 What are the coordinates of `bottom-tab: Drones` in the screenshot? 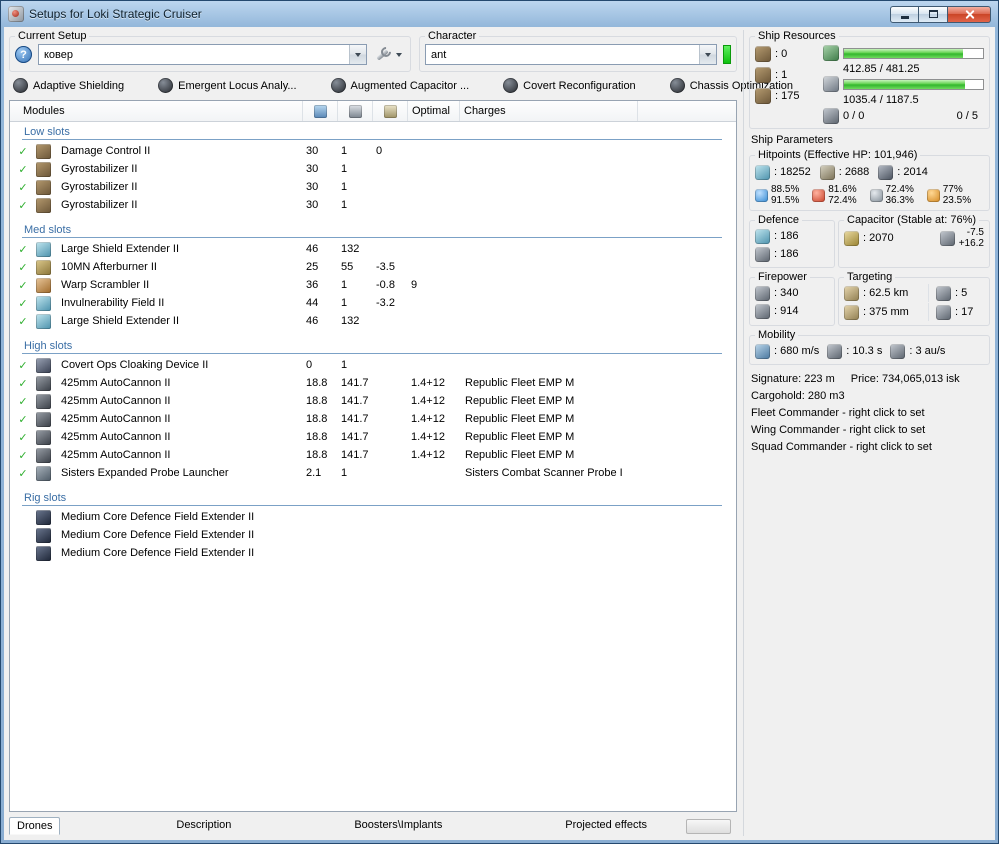 It's located at (35, 826).